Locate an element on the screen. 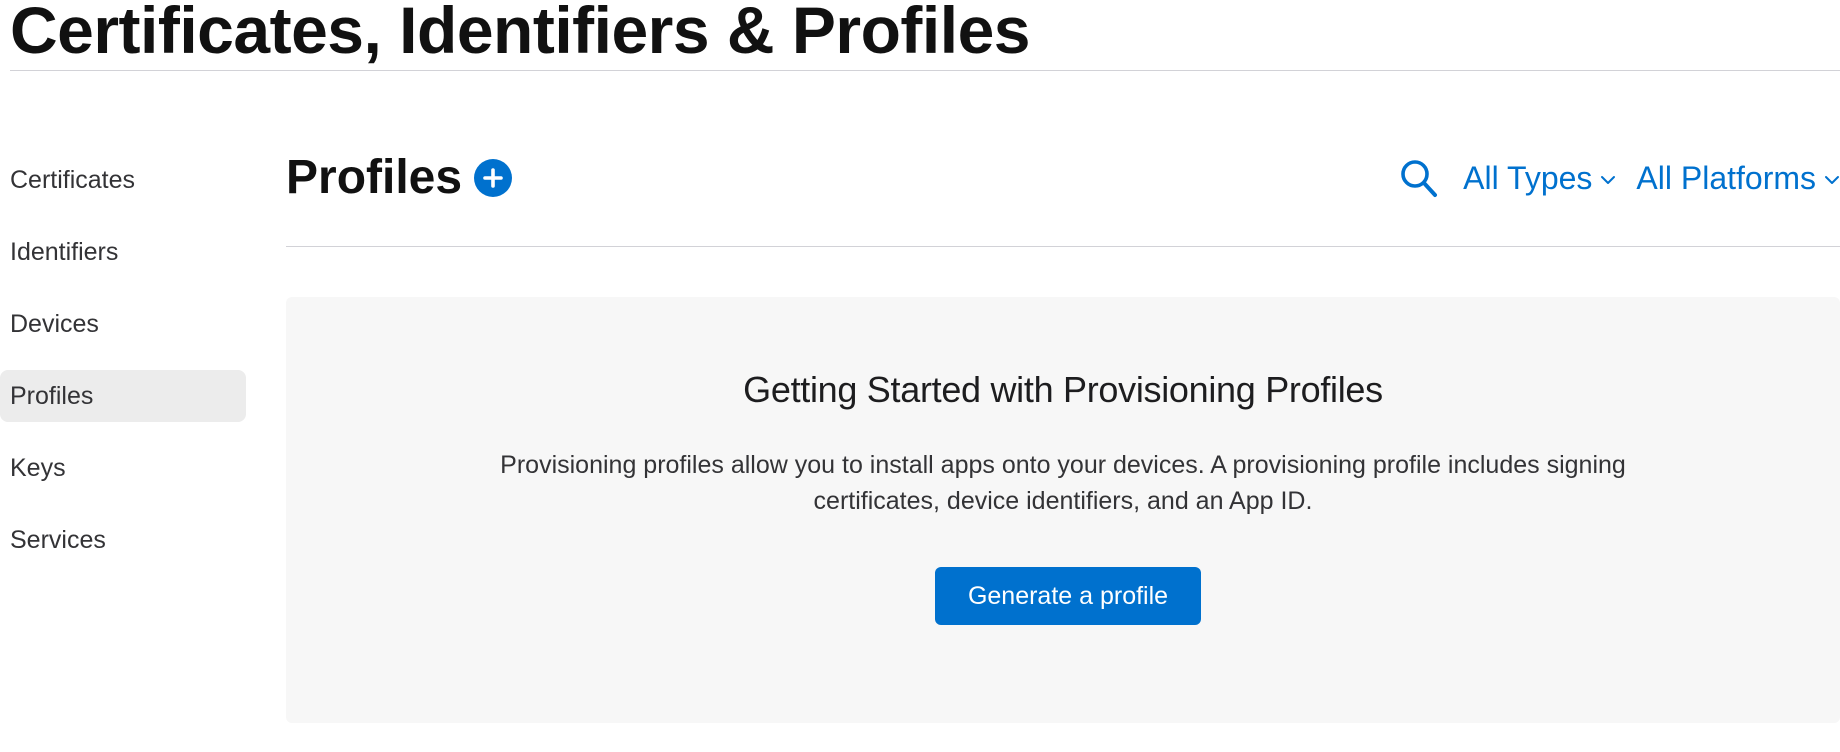 This screenshot has height=752, width=1840. sidebar-item-label: Devices is located at coordinates (54, 323).